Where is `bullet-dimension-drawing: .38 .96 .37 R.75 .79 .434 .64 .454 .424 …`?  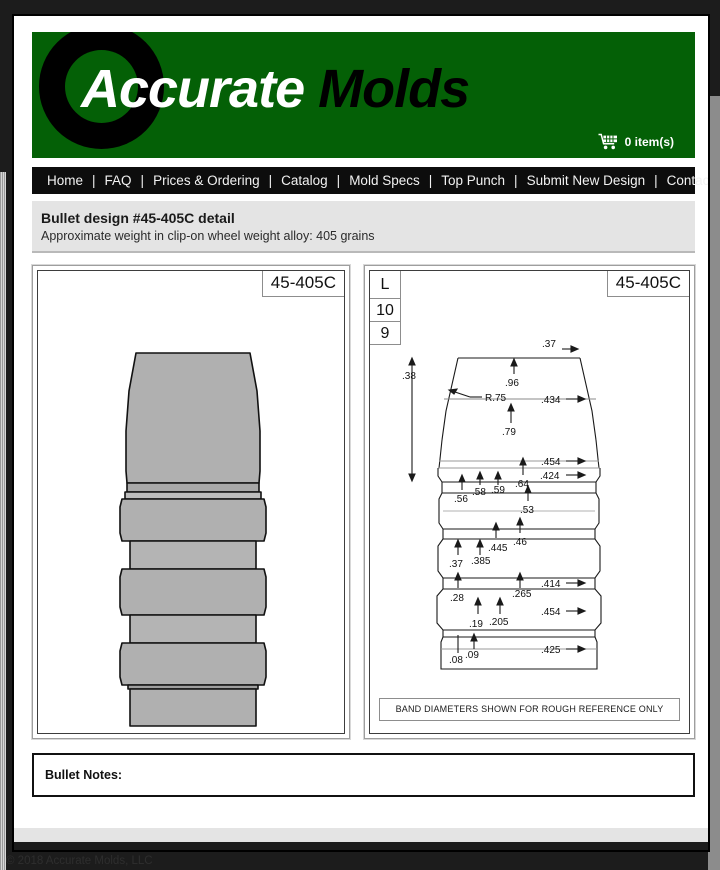 bullet-dimension-drawing: .38 .96 .37 R.75 .79 .434 .64 .454 .424 … is located at coordinates (502, 504).